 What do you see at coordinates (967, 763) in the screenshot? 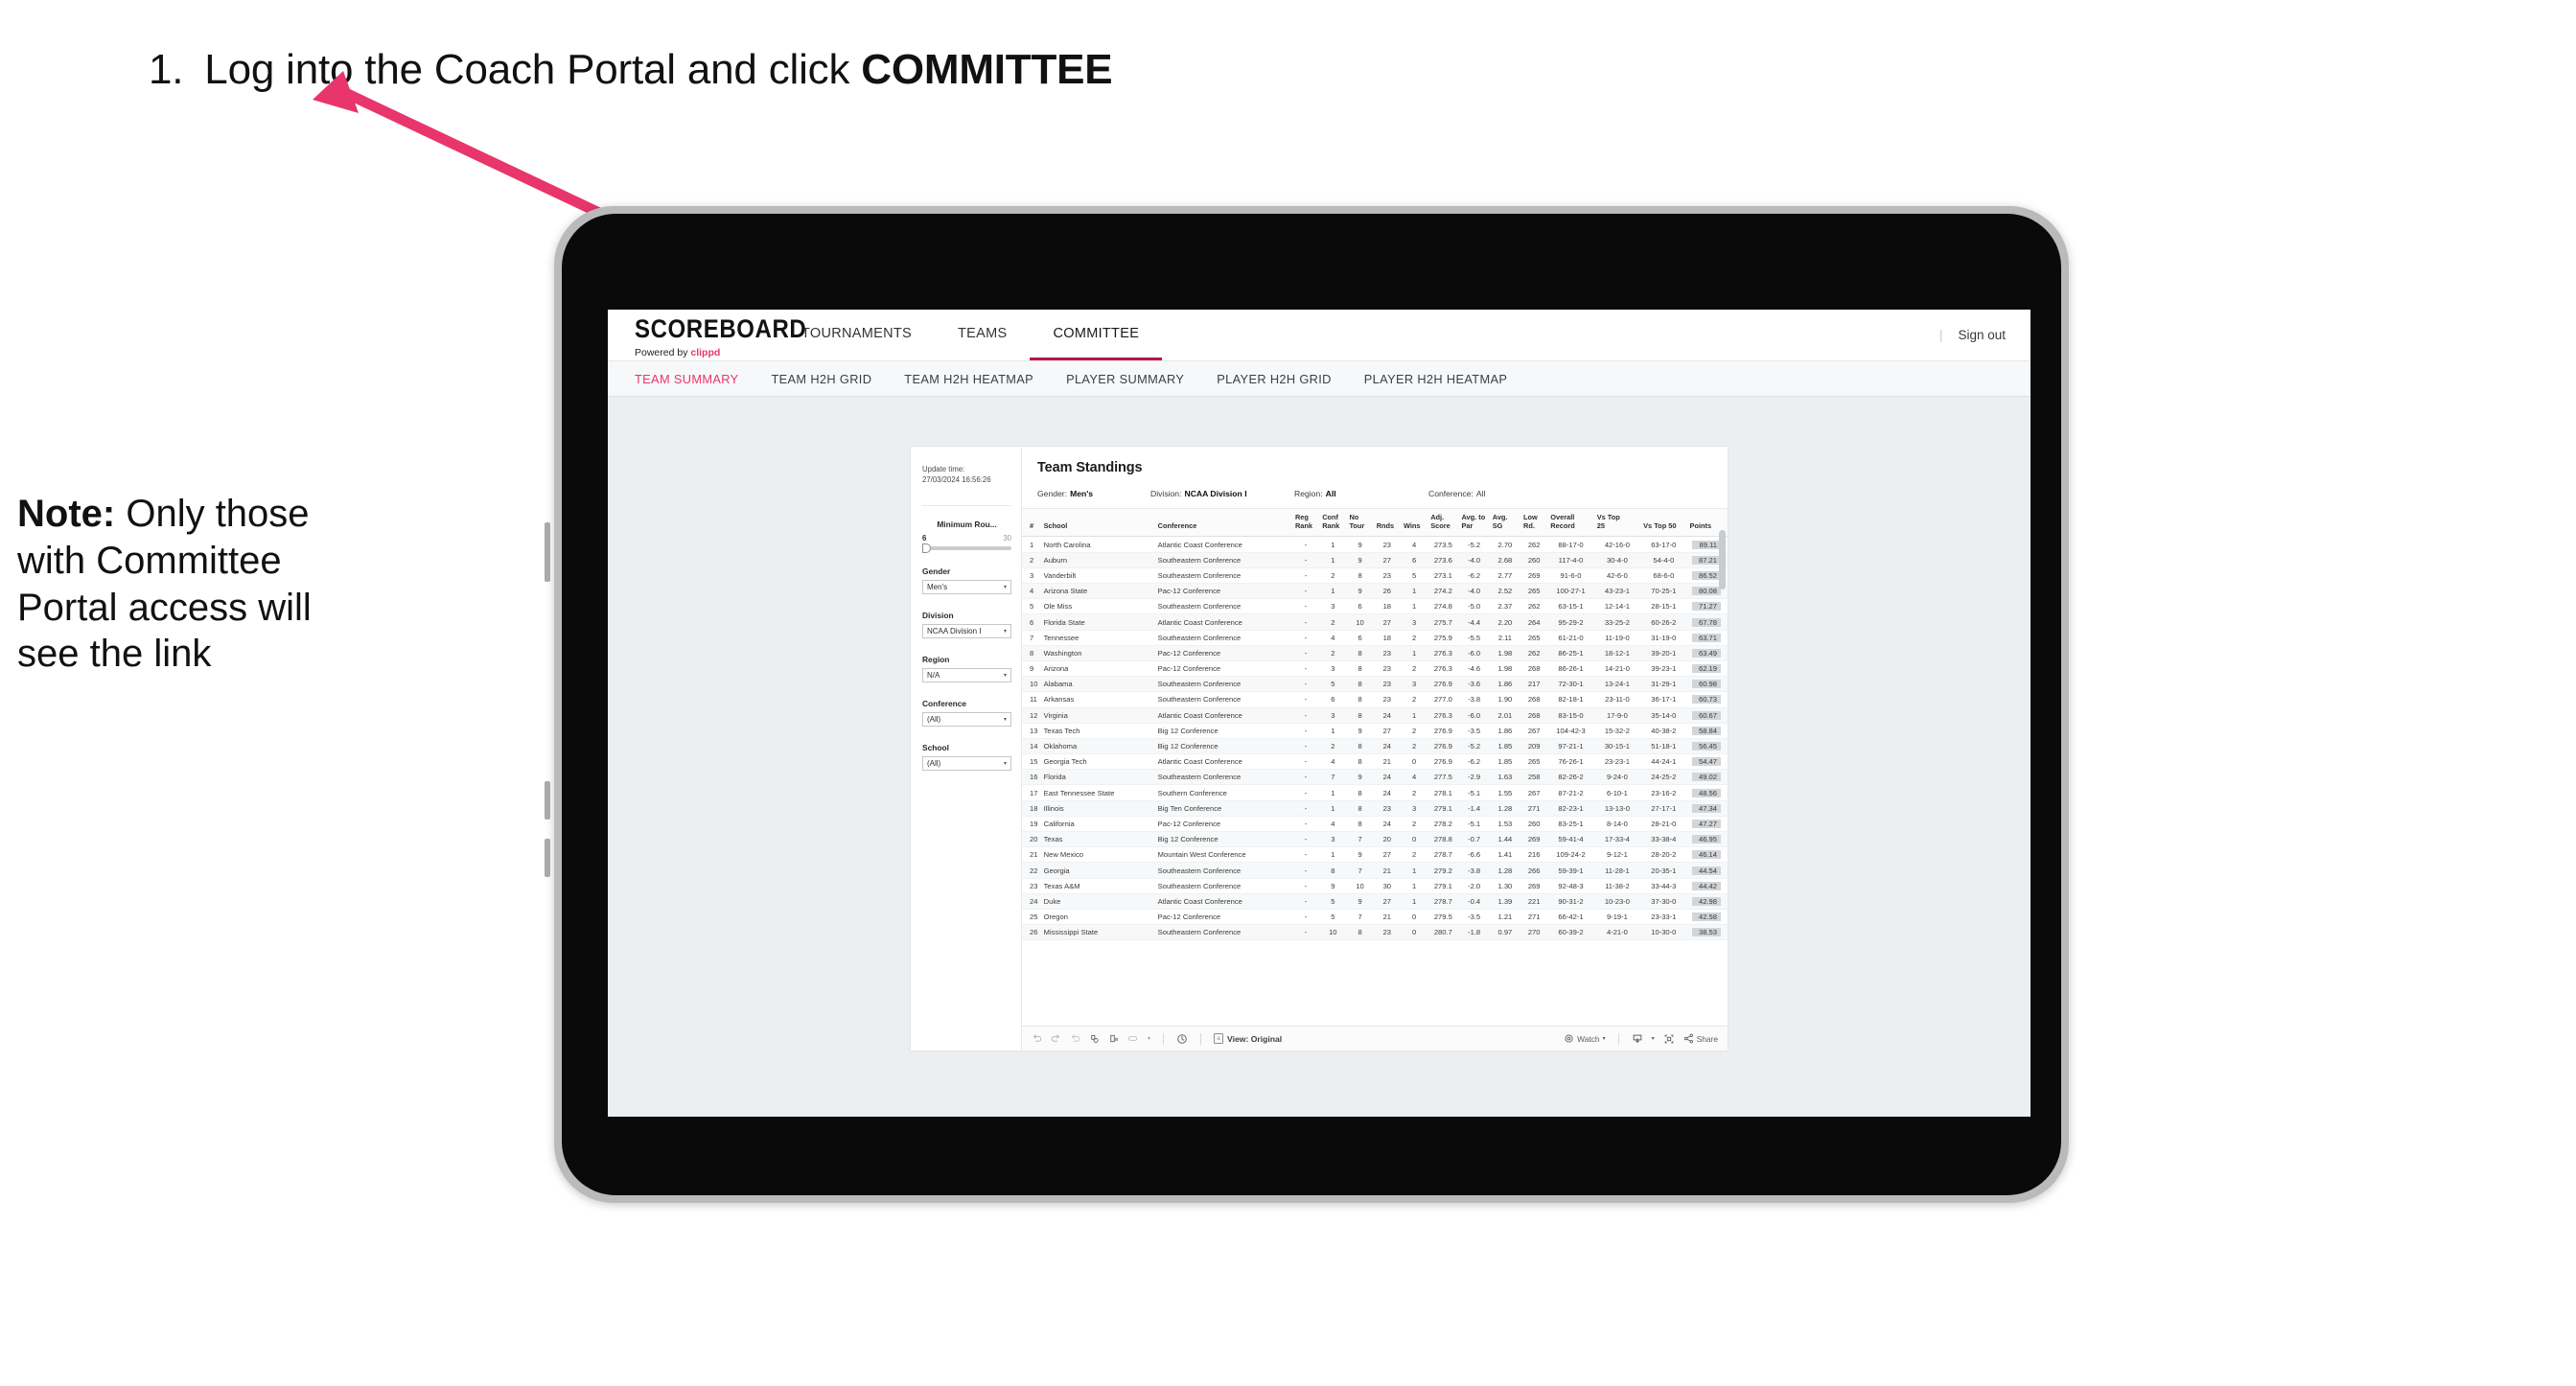
I see `filter-school-select: (All) ▾` at bounding box center [967, 763].